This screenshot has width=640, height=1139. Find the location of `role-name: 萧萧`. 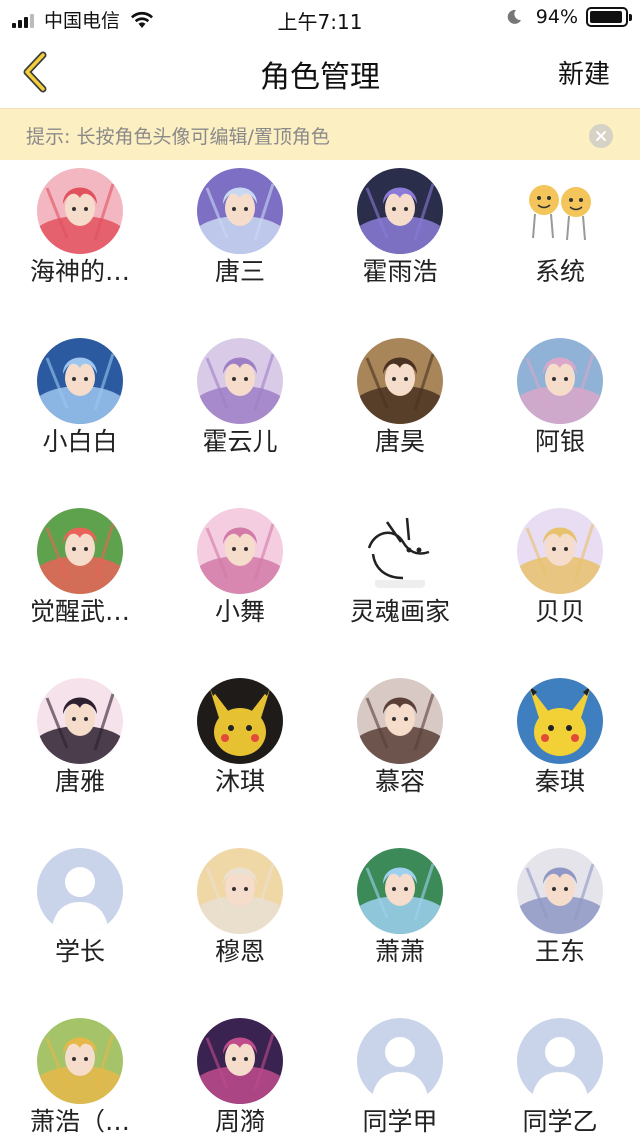

role-name: 萧萧 is located at coordinates (399, 951).